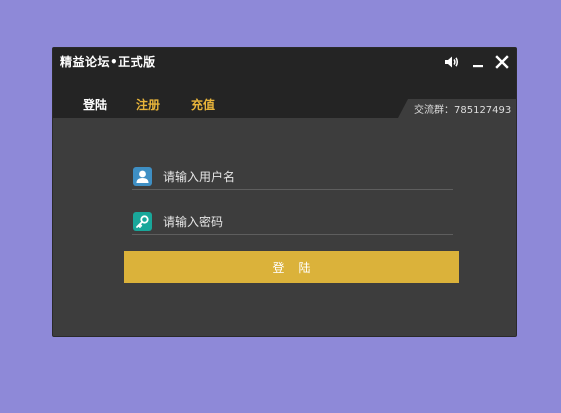 The height and width of the screenshot is (413, 561). Describe the element at coordinates (478, 62) in the screenshot. I see `minimize-icon` at that location.